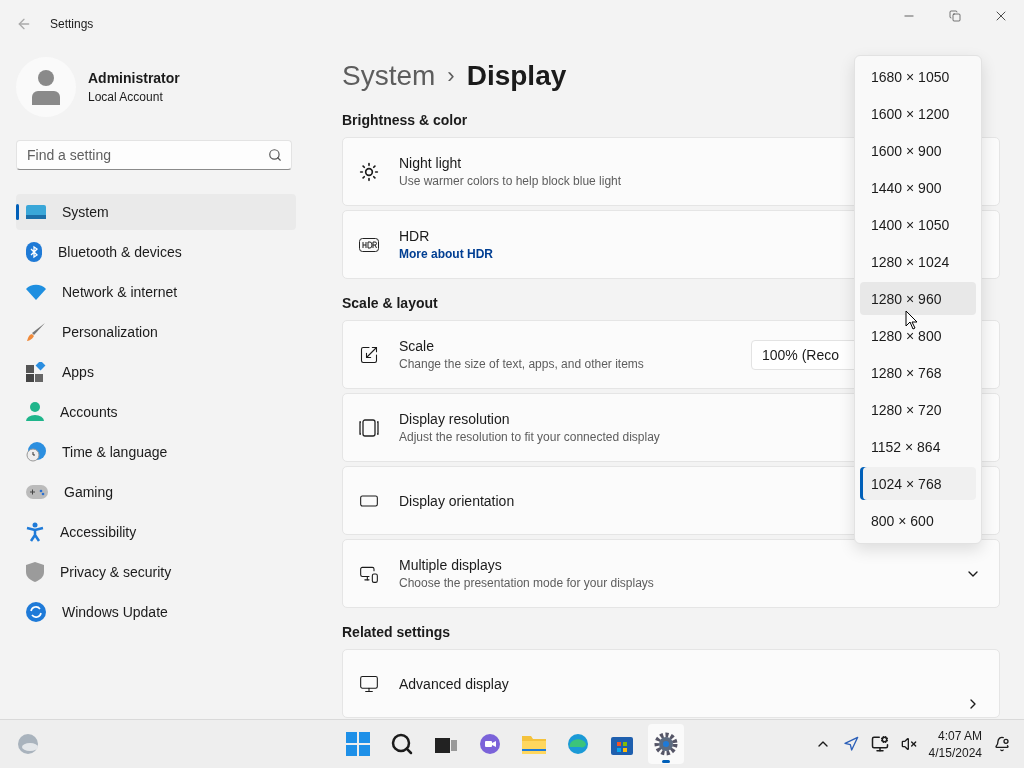 The height and width of the screenshot is (768, 1024). I want to click on sidebar-item: Bluetooth & devices, so click(156, 252).